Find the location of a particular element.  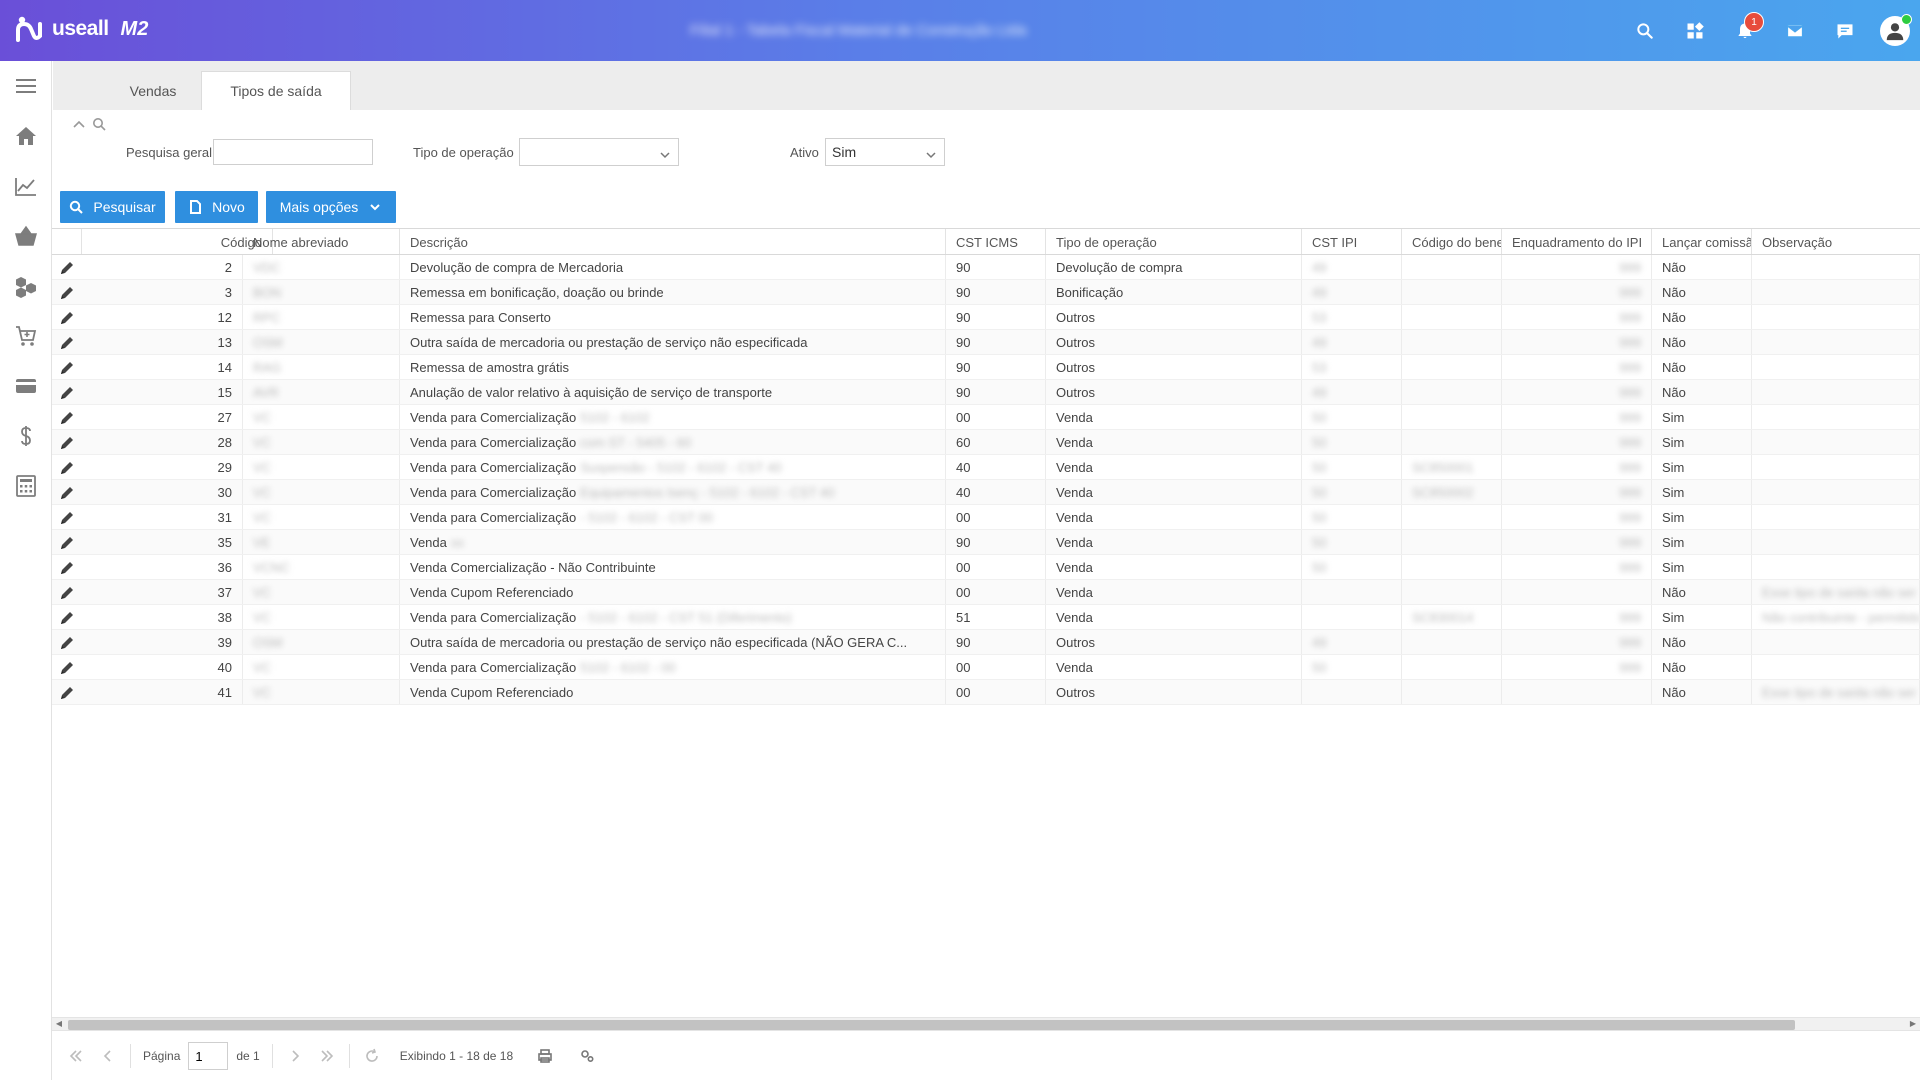

cell-lancar-comissao: Não is located at coordinates (1702, 592).